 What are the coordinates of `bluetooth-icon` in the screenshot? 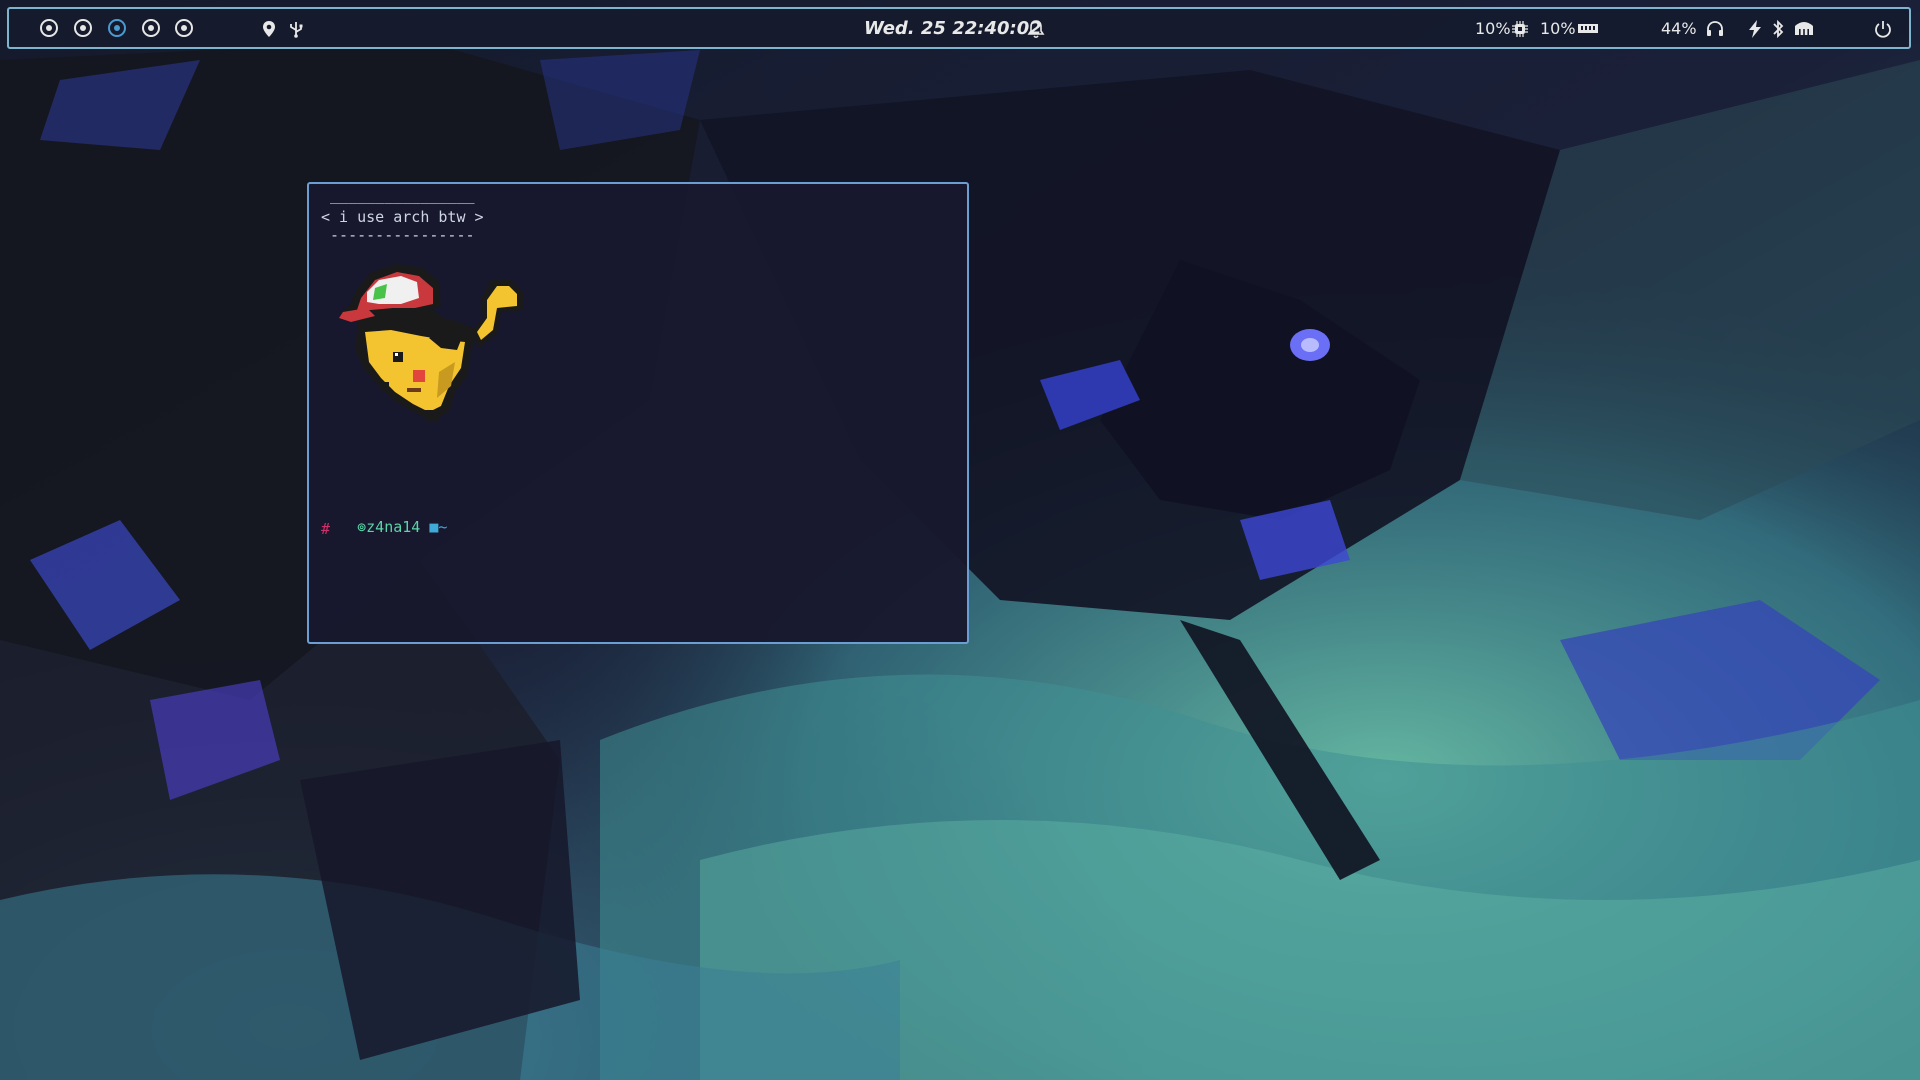 It's located at (1778, 29).